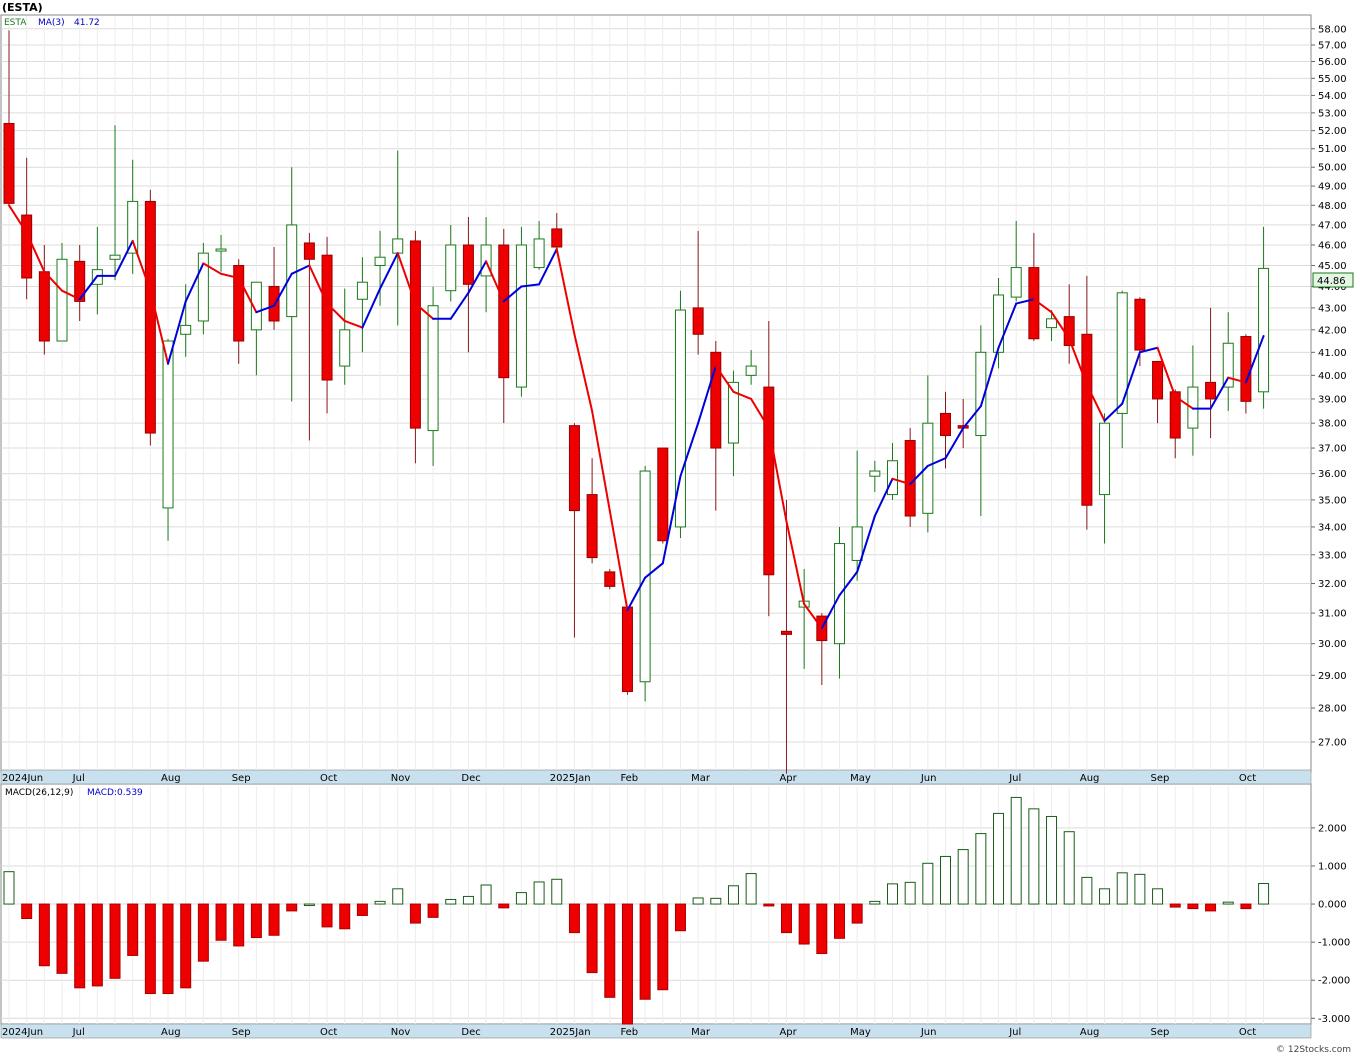 Image resolution: width=1360 pixels, height=1056 pixels. I want to click on price-tick-label: 54.00, so click(1332, 96).